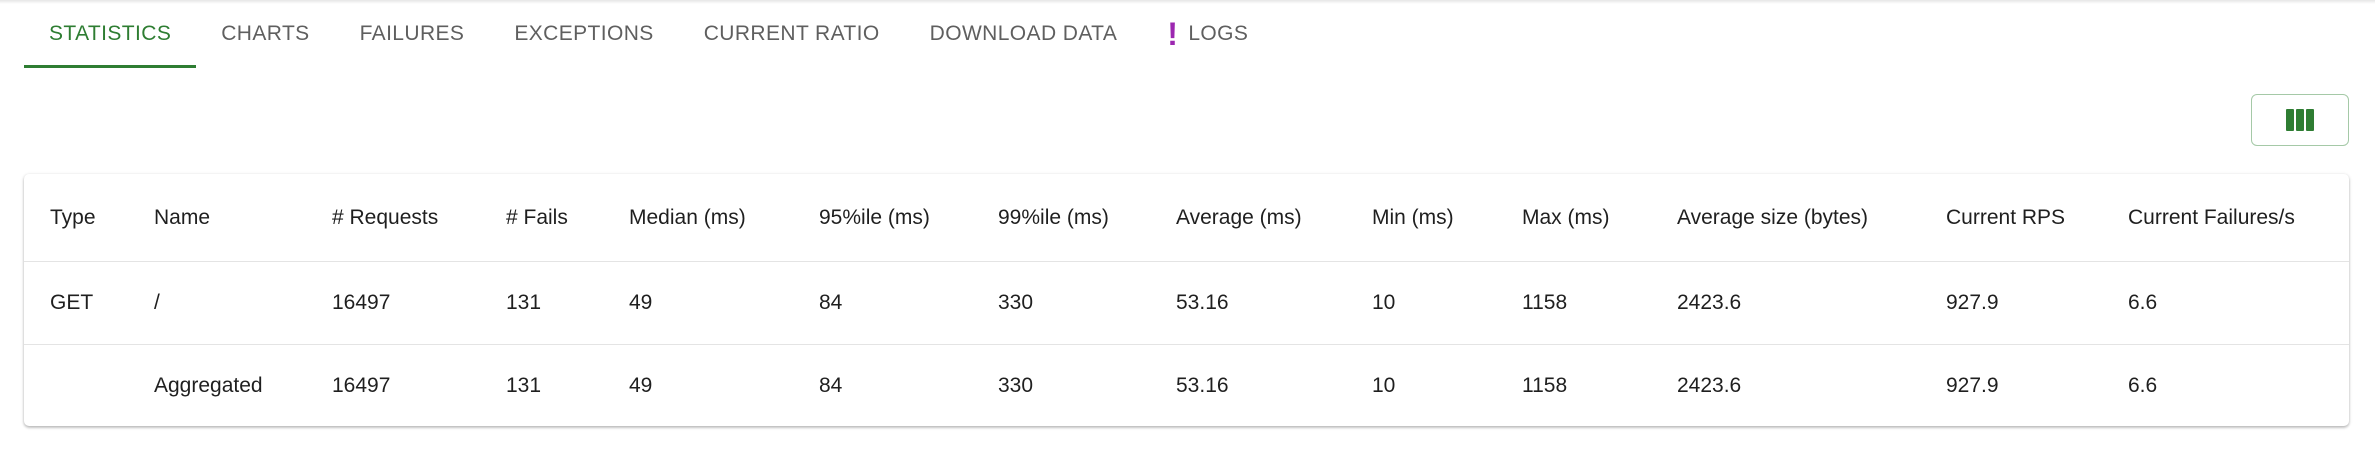 This screenshot has width=2375, height=460. Describe the element at coordinates (1061, 218) in the screenshot. I see `column-header-99ile: 99%ile (ms)` at that location.